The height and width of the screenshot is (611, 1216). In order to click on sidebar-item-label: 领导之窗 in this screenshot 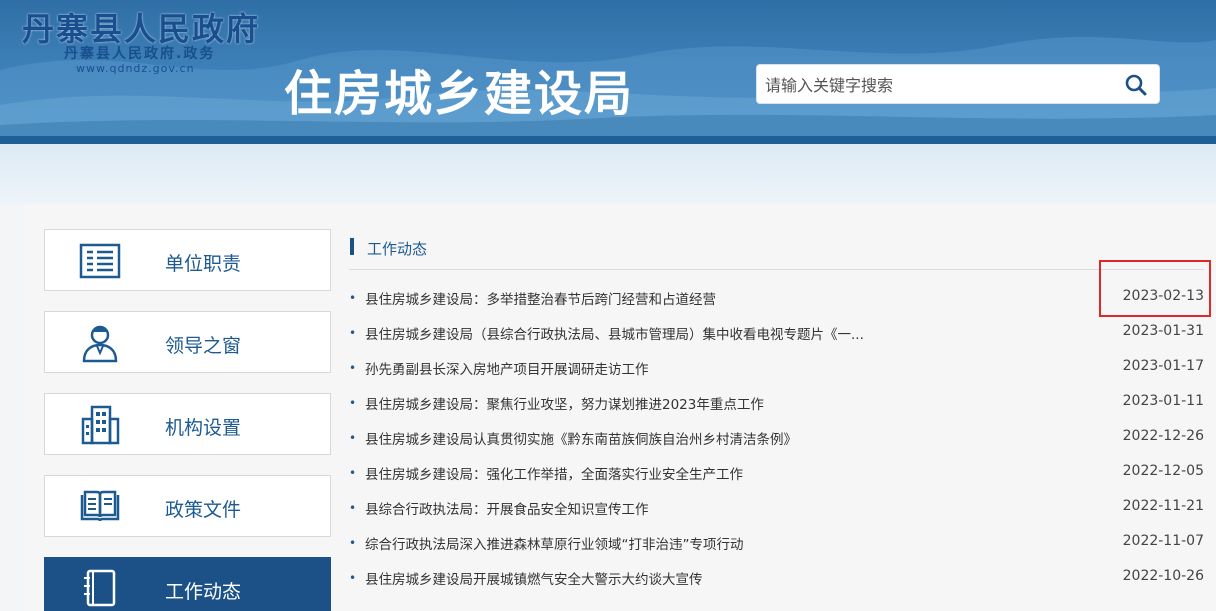, I will do `click(203, 346)`.